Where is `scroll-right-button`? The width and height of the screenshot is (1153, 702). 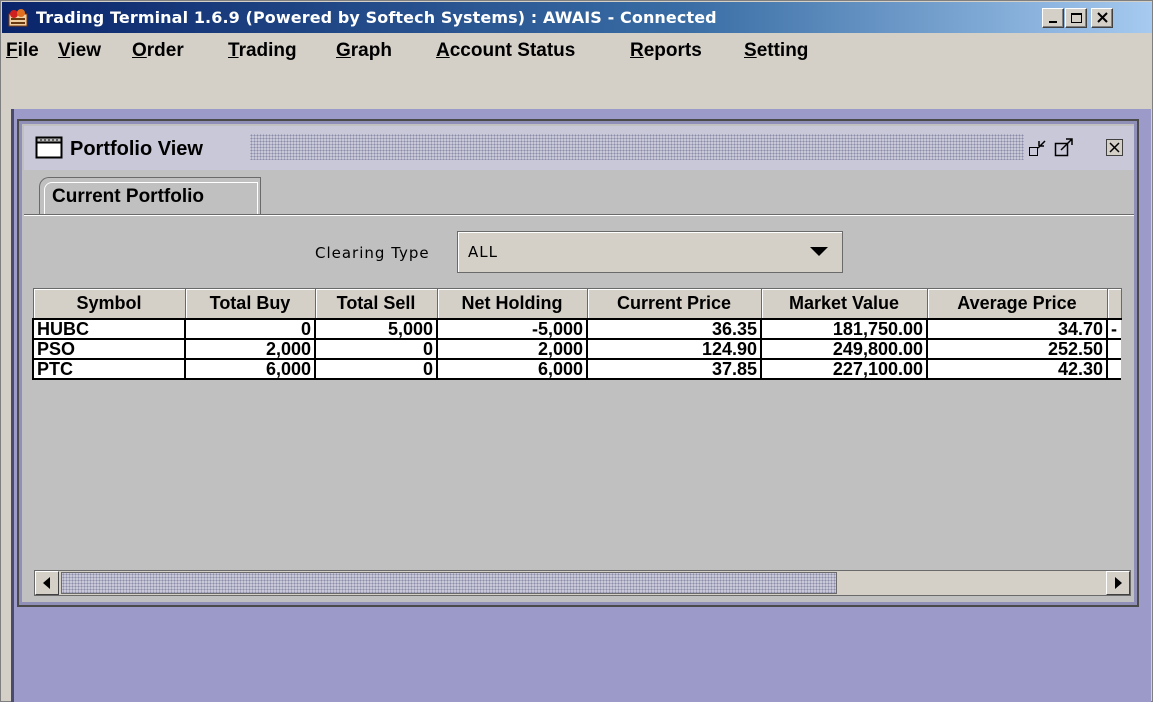 scroll-right-button is located at coordinates (1118, 583).